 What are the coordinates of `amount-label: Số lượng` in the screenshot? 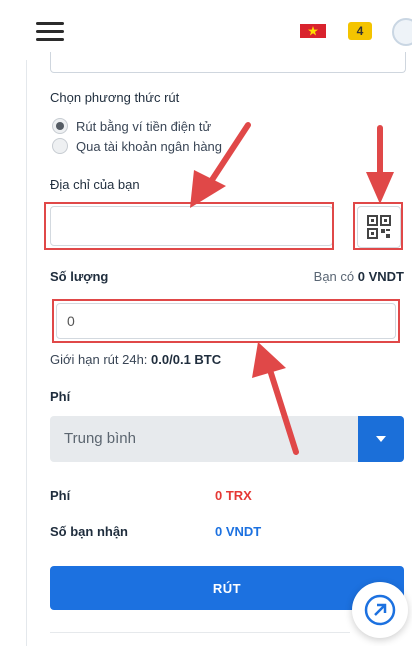 It's located at (79, 276).